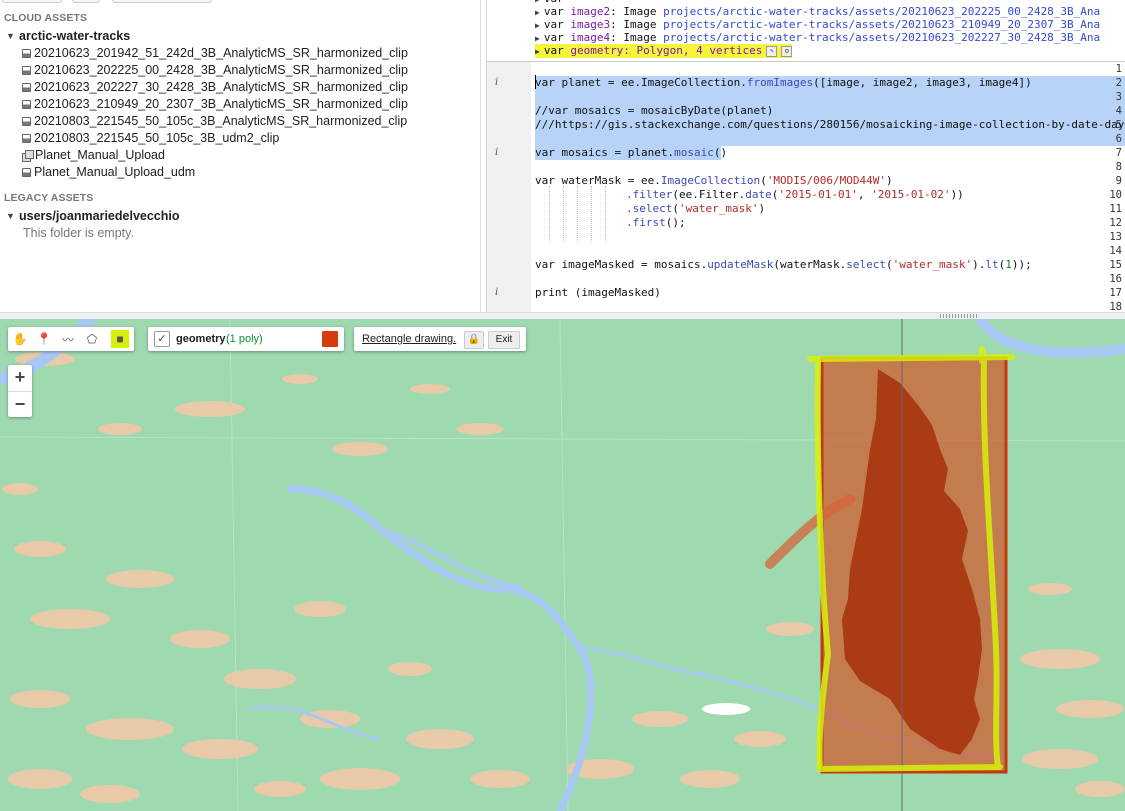 The image size is (1125, 811). Describe the element at coordinates (787, 51) in the screenshot. I see `settings-icon: ⚙` at that location.